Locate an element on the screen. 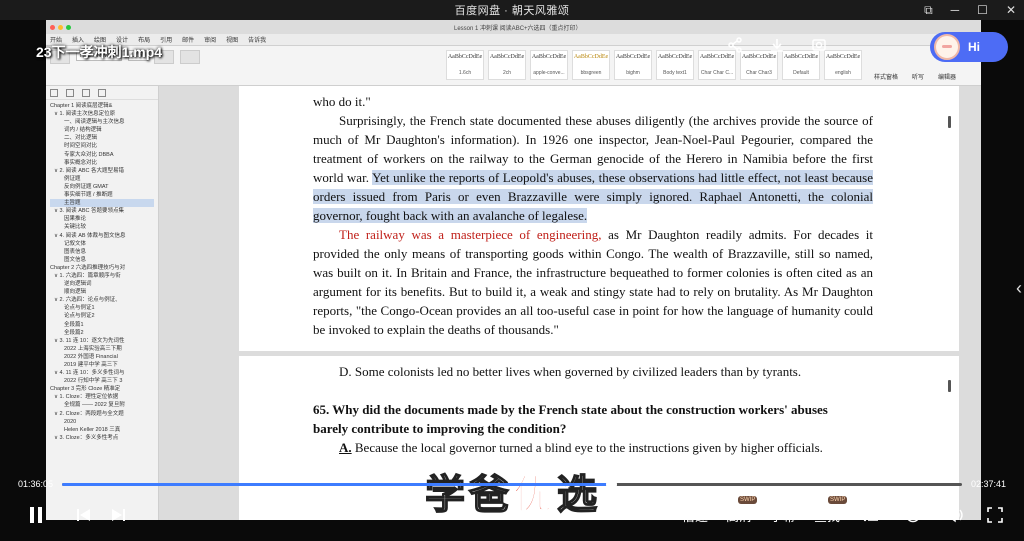 The image size is (1024, 541). screenshot-icon is located at coordinates (819, 45).